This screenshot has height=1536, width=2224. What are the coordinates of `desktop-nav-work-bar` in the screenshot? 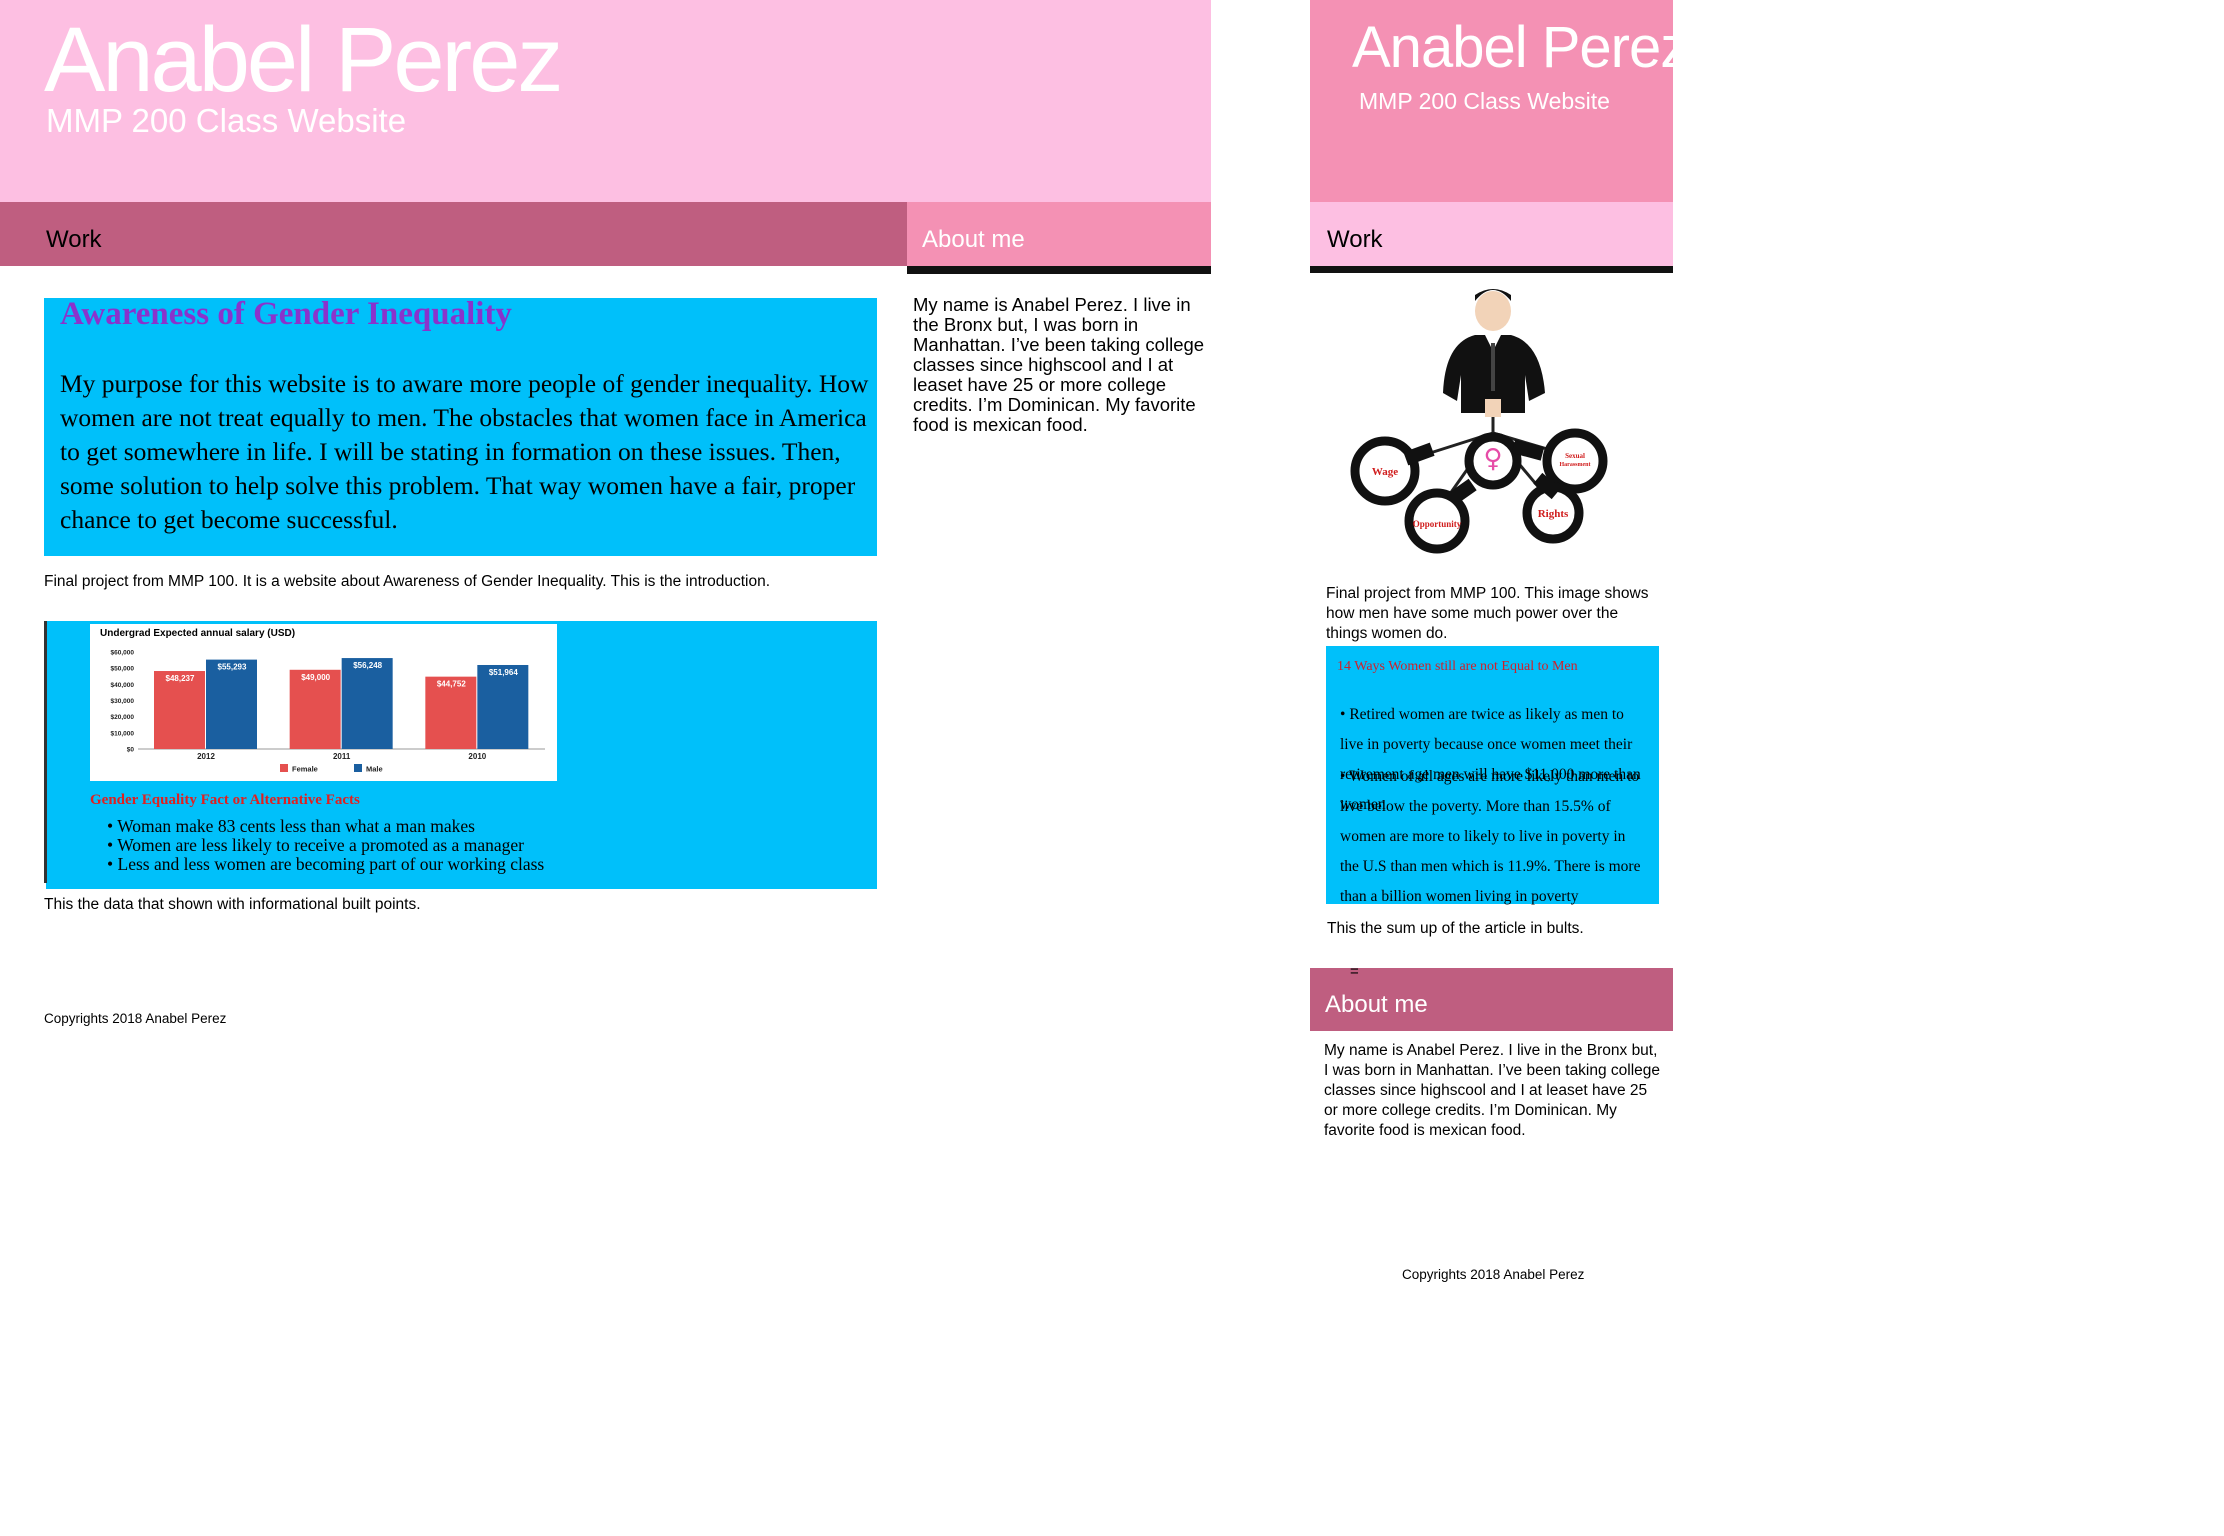 It's located at (453, 234).